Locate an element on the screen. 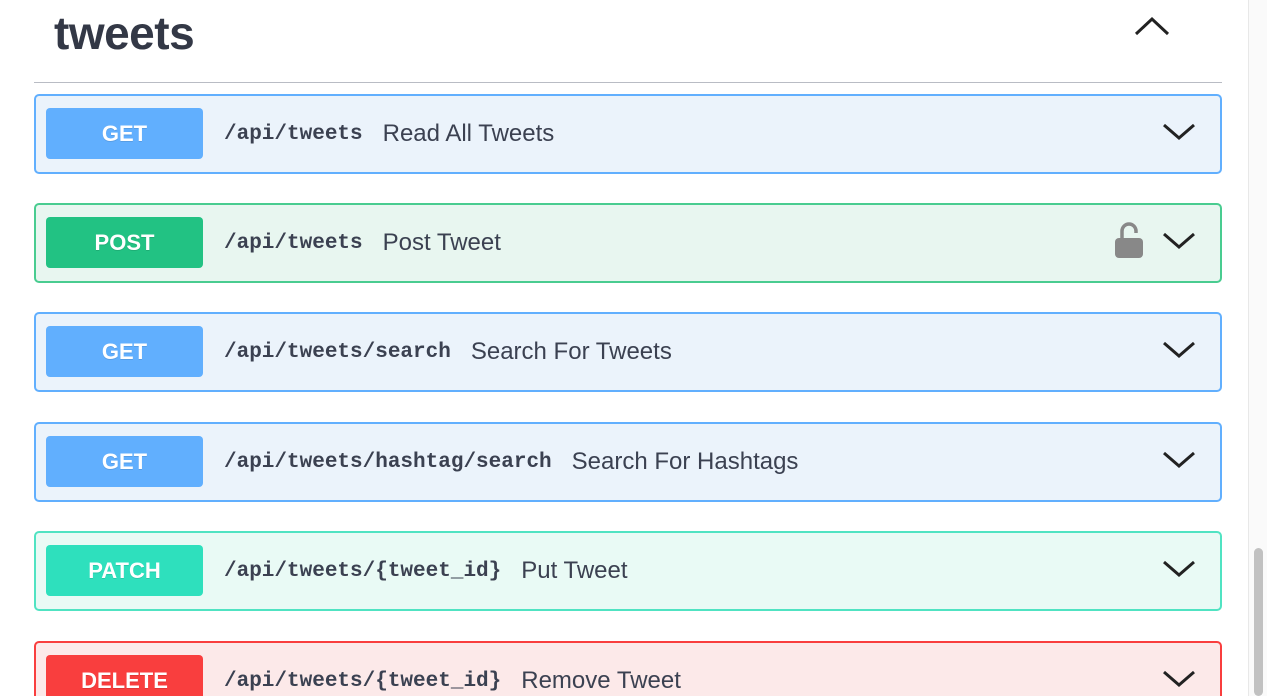 The height and width of the screenshot is (696, 1267). operation-patch-put-tweet: PATCH /api/tweets/{tweet_id} Put Tweet is located at coordinates (628, 571).